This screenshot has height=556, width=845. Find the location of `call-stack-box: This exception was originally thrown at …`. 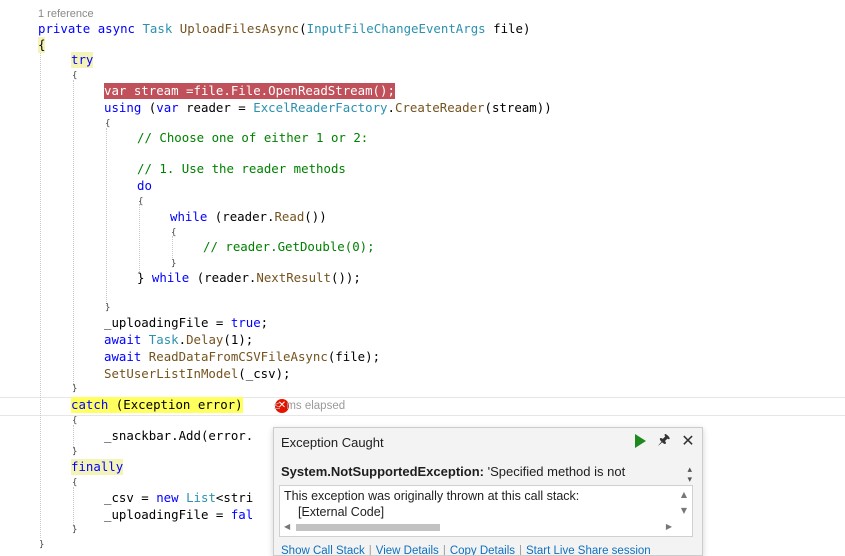

call-stack-box: This exception was originally thrown at … is located at coordinates (486, 511).